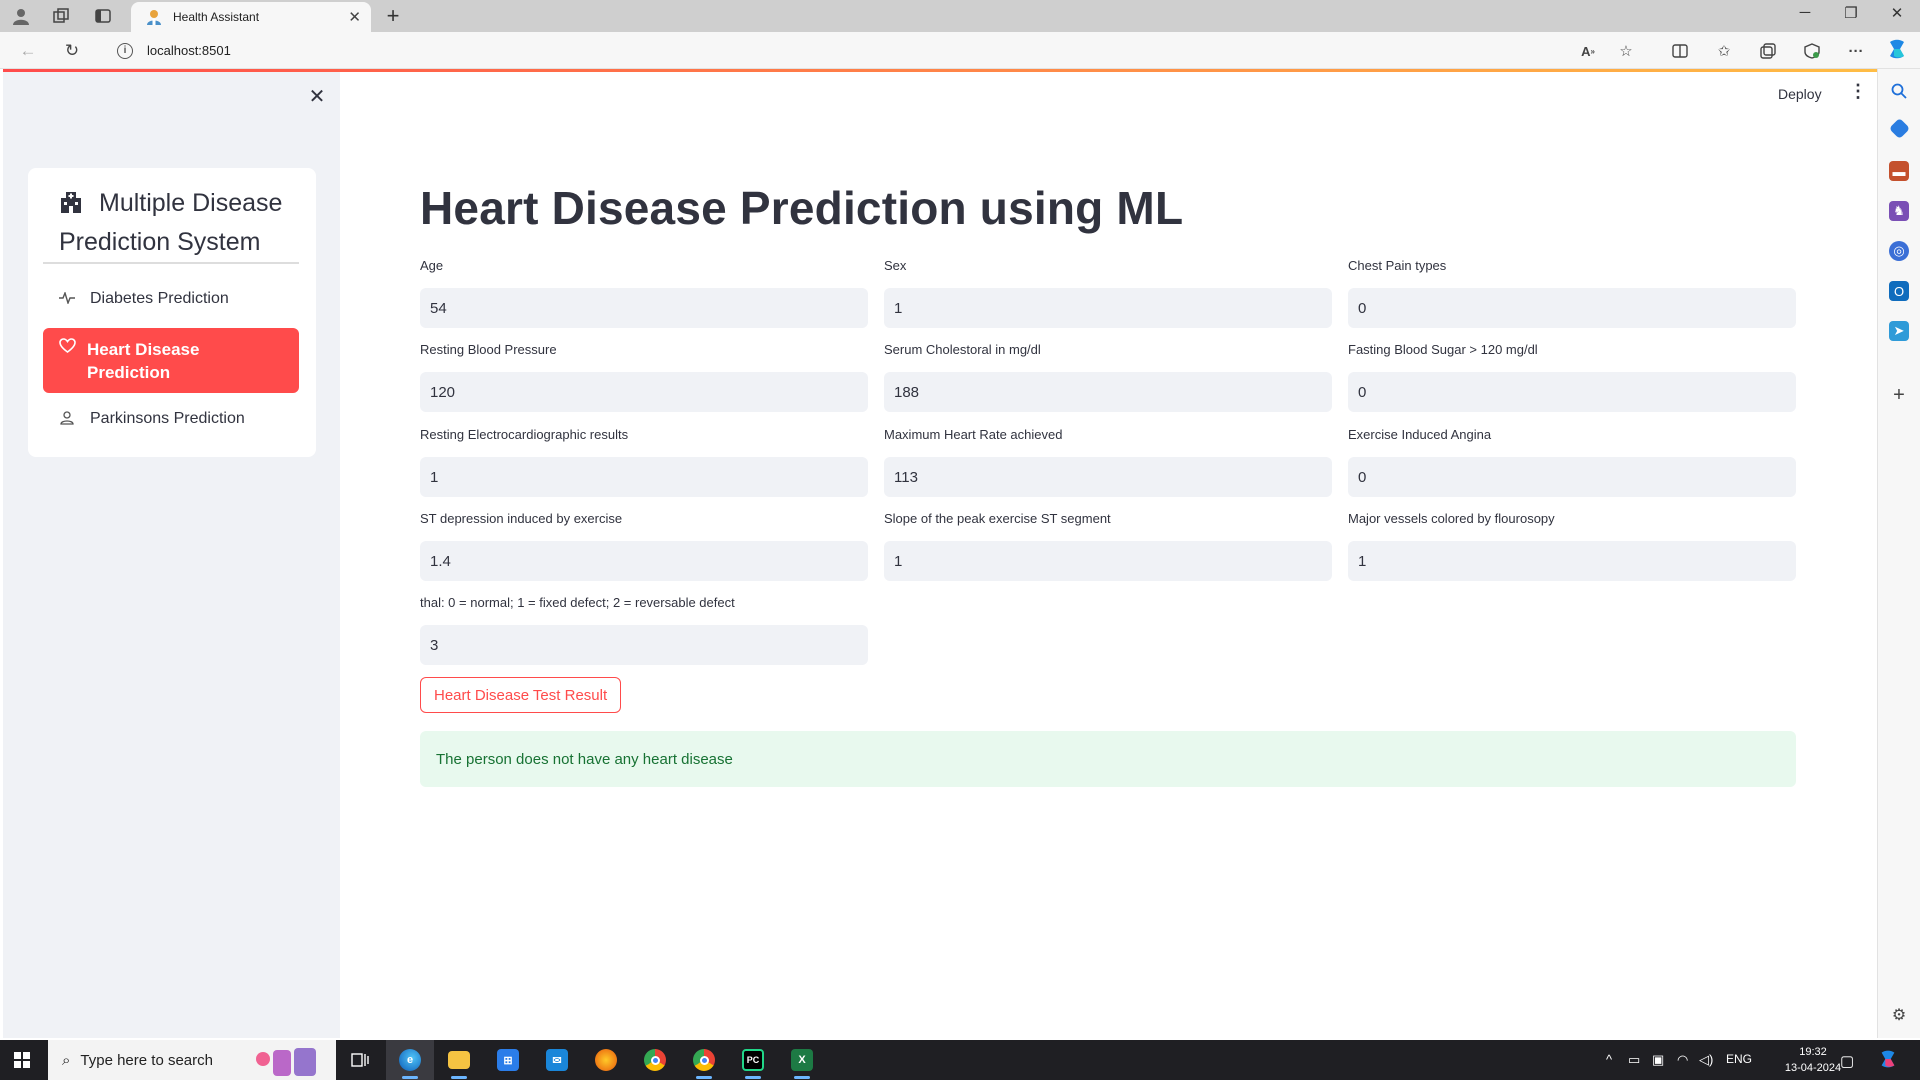 The height and width of the screenshot is (1080, 1920). What do you see at coordinates (557, 1060) in the screenshot?
I see `mail-icon: ✉` at bounding box center [557, 1060].